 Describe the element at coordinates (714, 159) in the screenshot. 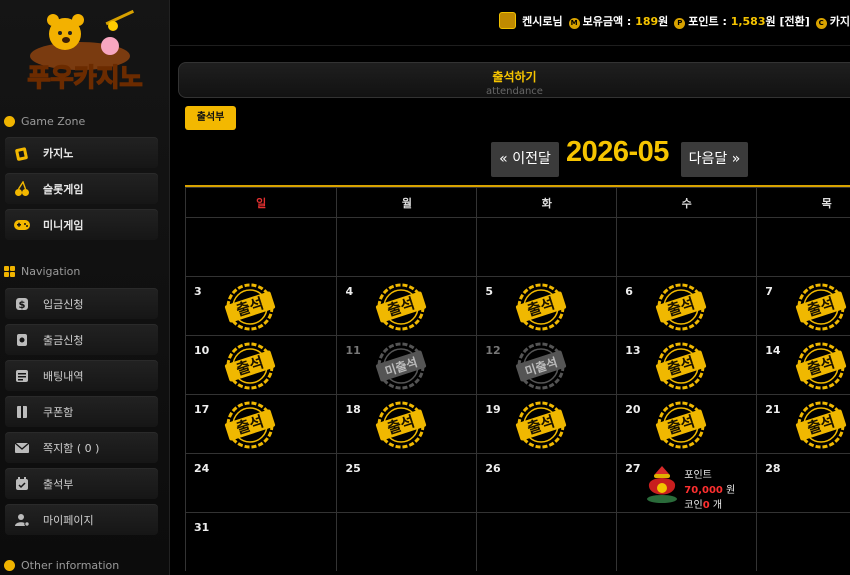

I see `next-month-button: 다음달 »` at that location.